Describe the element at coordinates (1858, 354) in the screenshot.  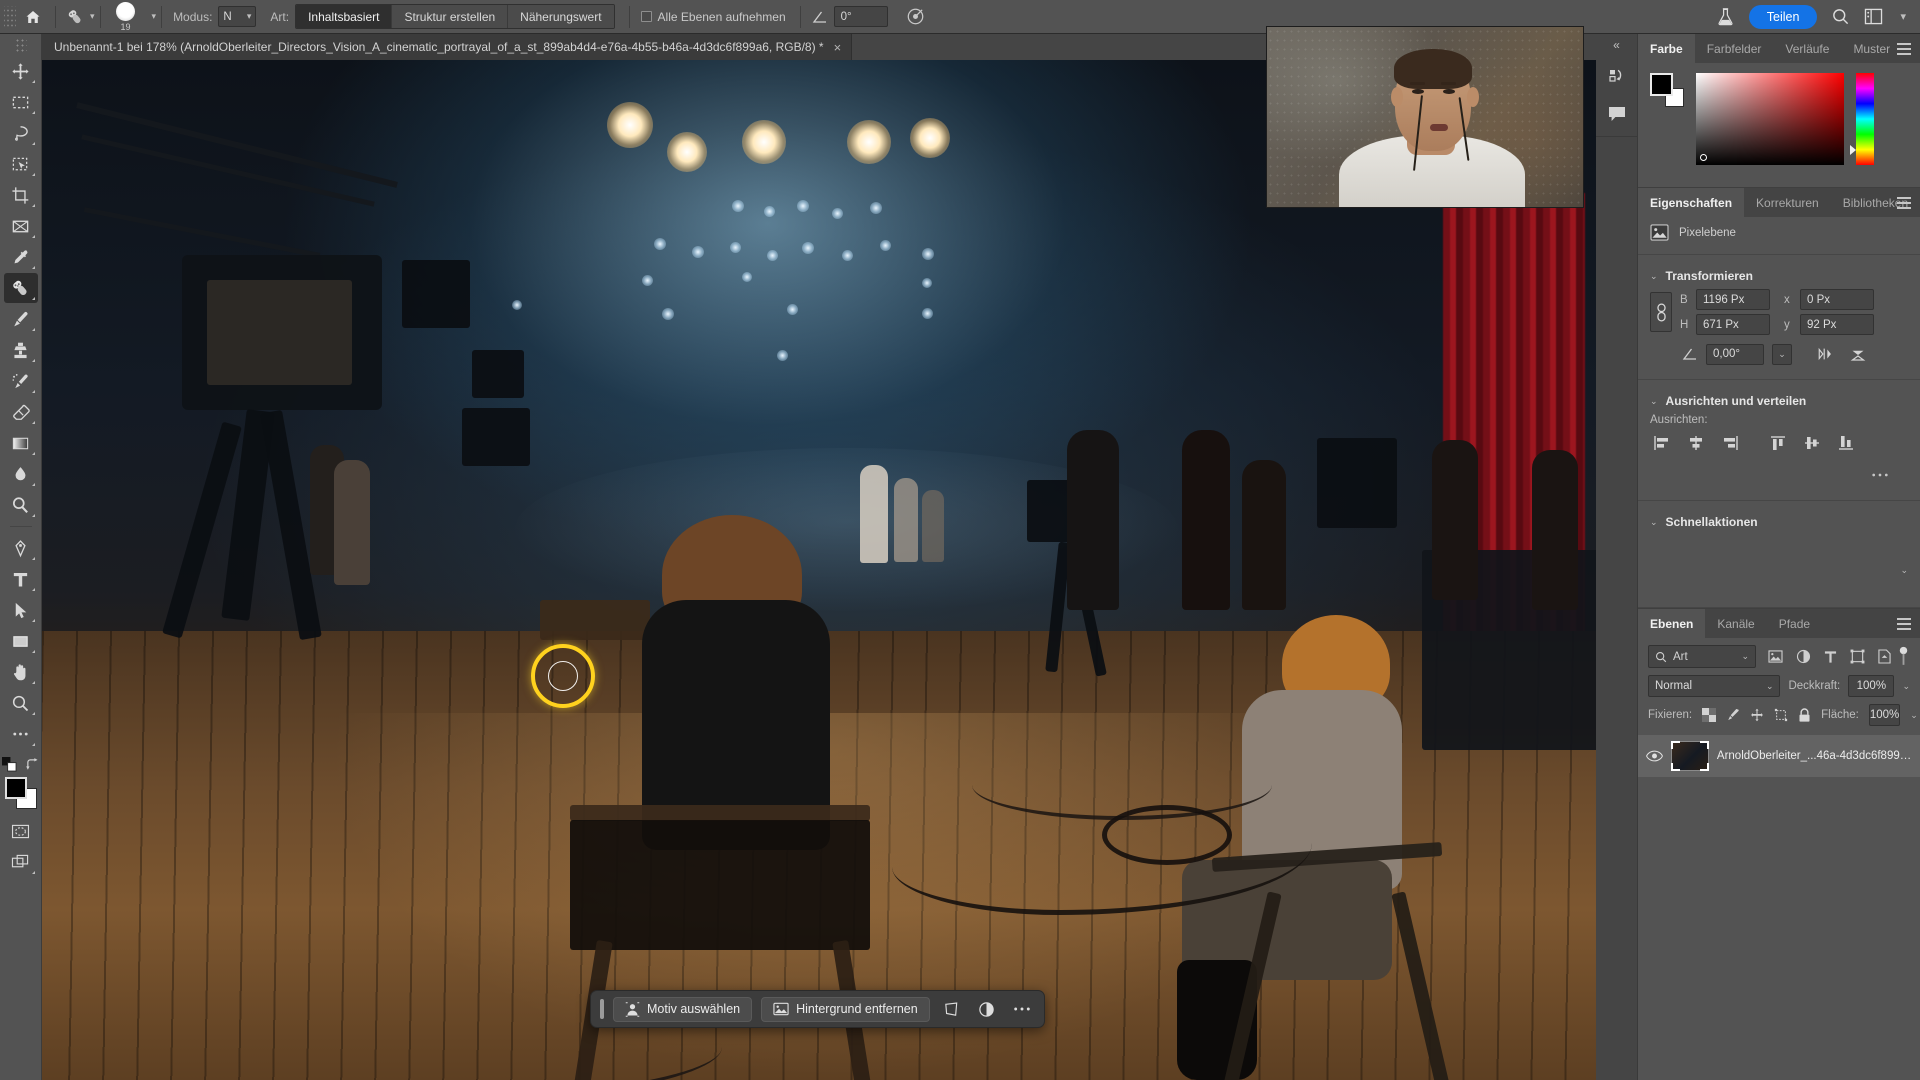
I see `flip-vertical-icon` at that location.